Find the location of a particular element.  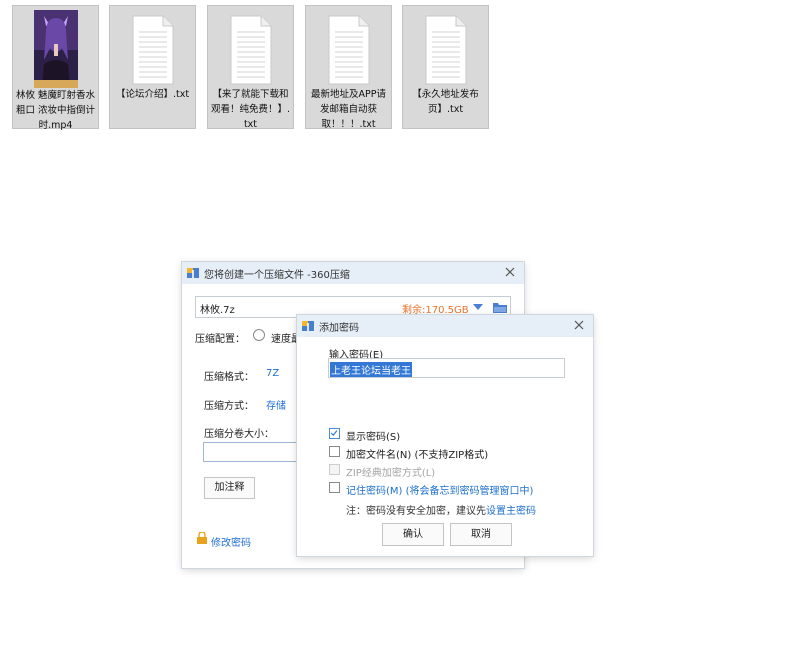

remember-password-label: 记住密码(M) (将会备忘到密码管理窗口中) is located at coordinates (439, 489).